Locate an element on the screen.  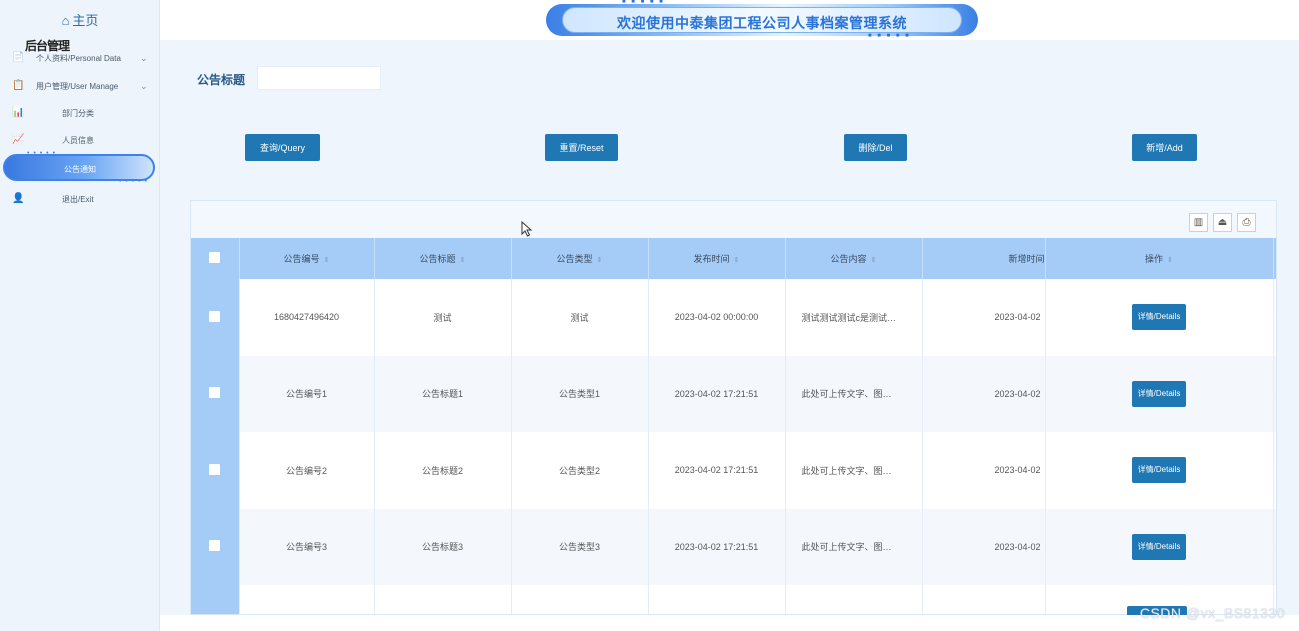
column-header-time: 发布时间 ⇕ is located at coordinates (717, 258).